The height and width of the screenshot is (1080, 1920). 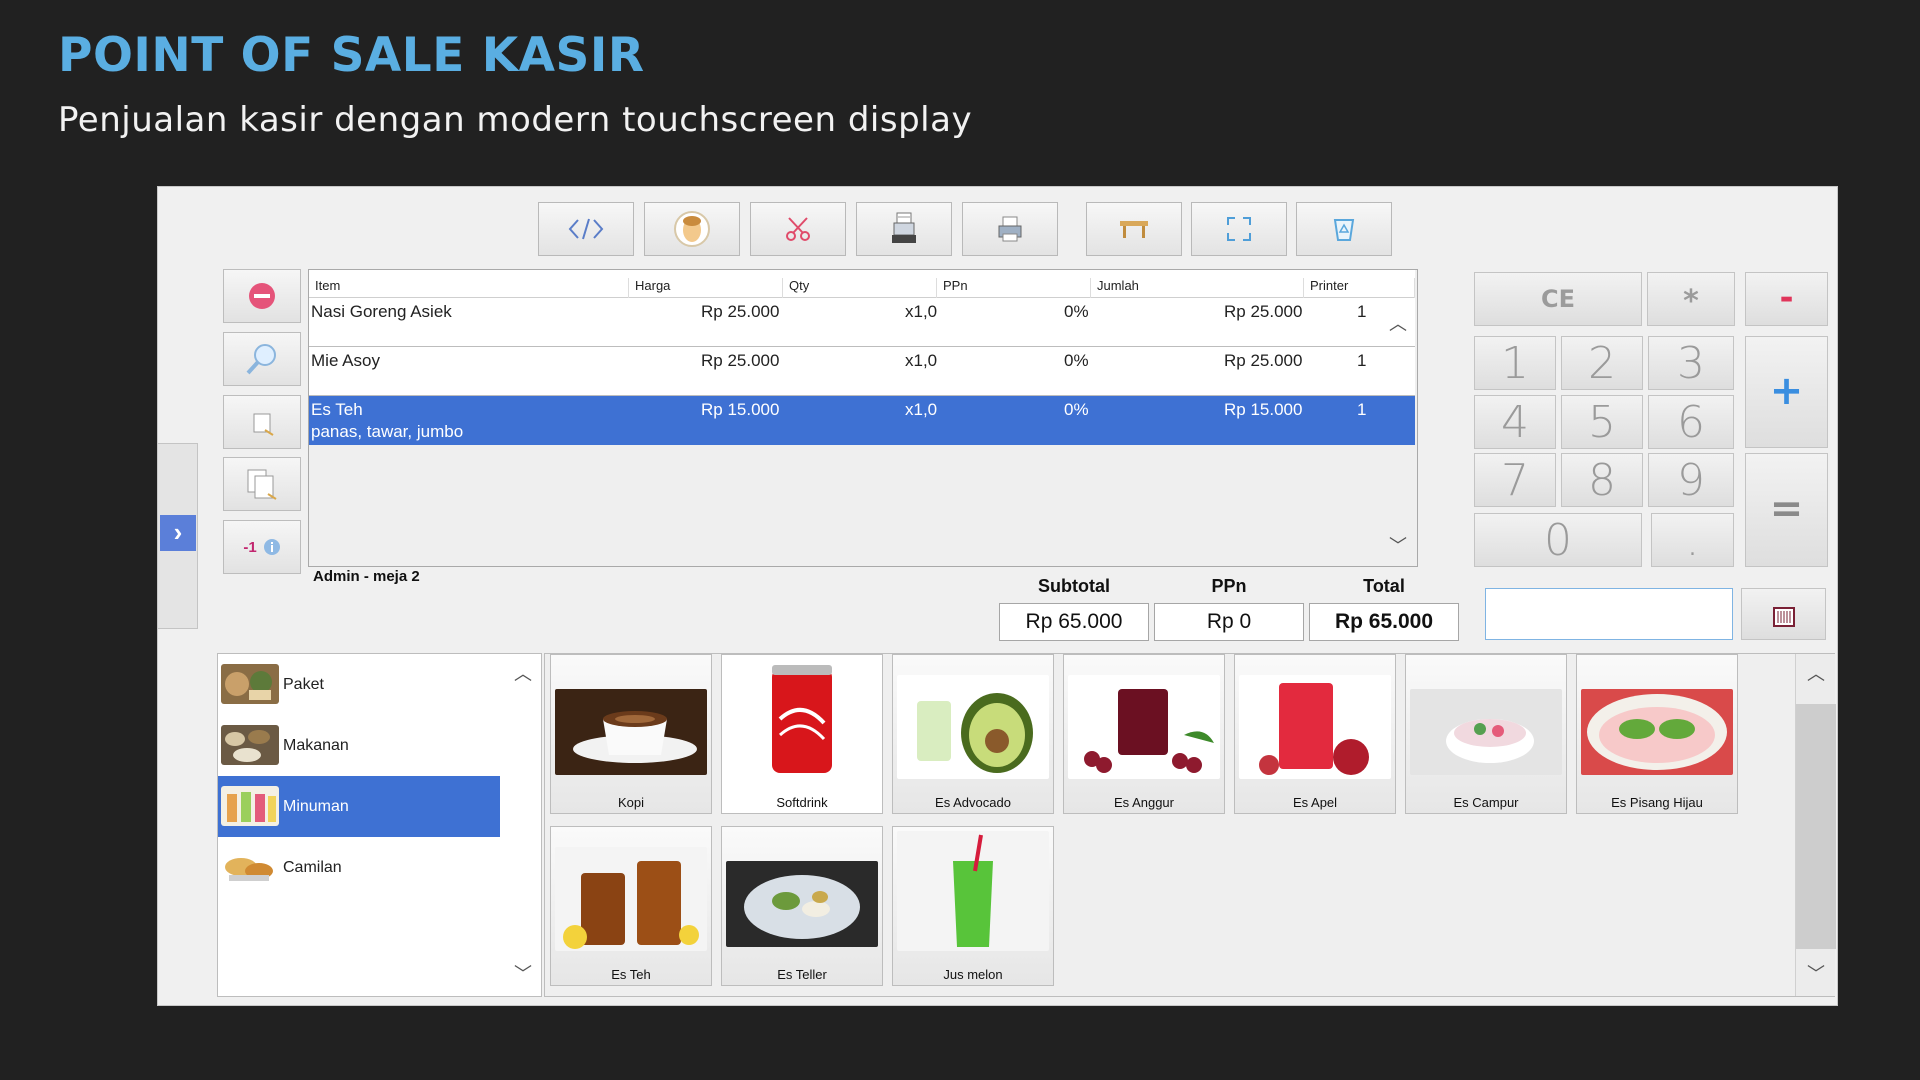 I want to click on key-9: 9, so click(x=1691, y=480).